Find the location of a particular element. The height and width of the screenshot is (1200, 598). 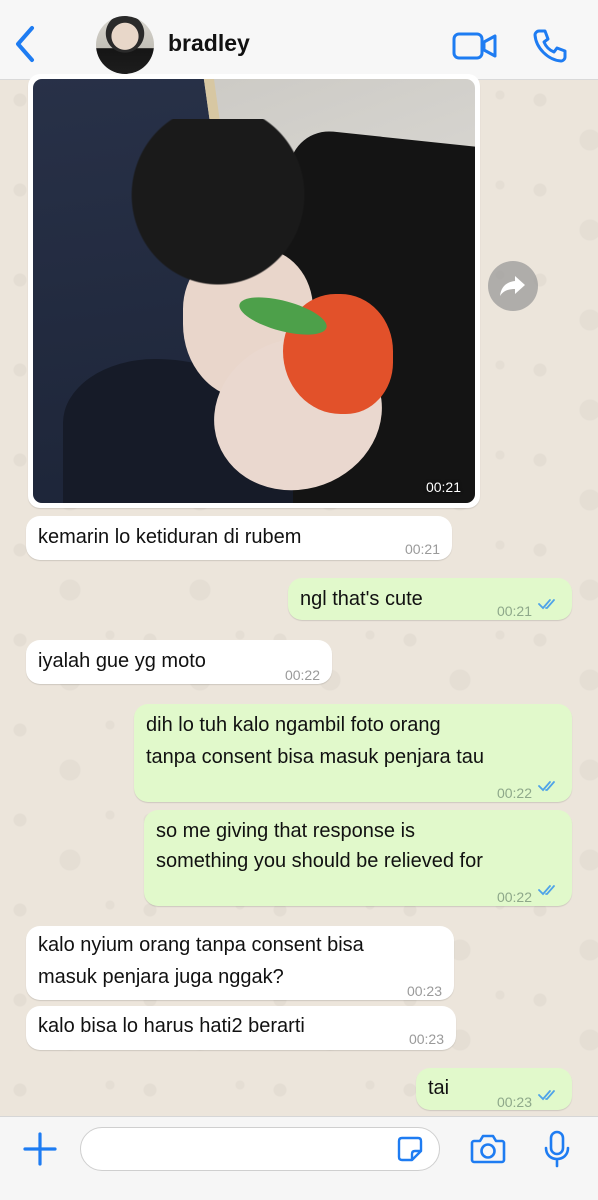

message-text: kemarin lo ketiduran di rubem is located at coordinates (170, 537).